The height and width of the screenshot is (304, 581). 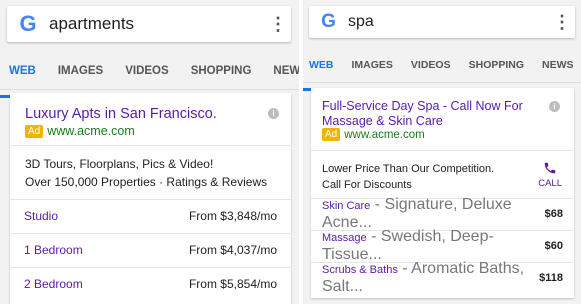 I want to click on ad-description-line: Call For Discounts, so click(x=367, y=185).